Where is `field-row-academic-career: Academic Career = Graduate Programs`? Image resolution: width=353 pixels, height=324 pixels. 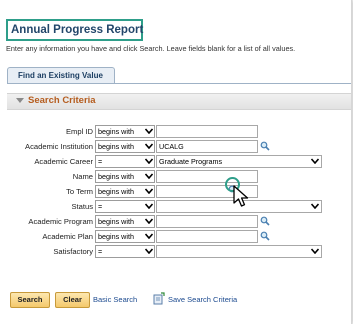 field-row-academic-career: Academic Career = Graduate Programs is located at coordinates (175, 161).